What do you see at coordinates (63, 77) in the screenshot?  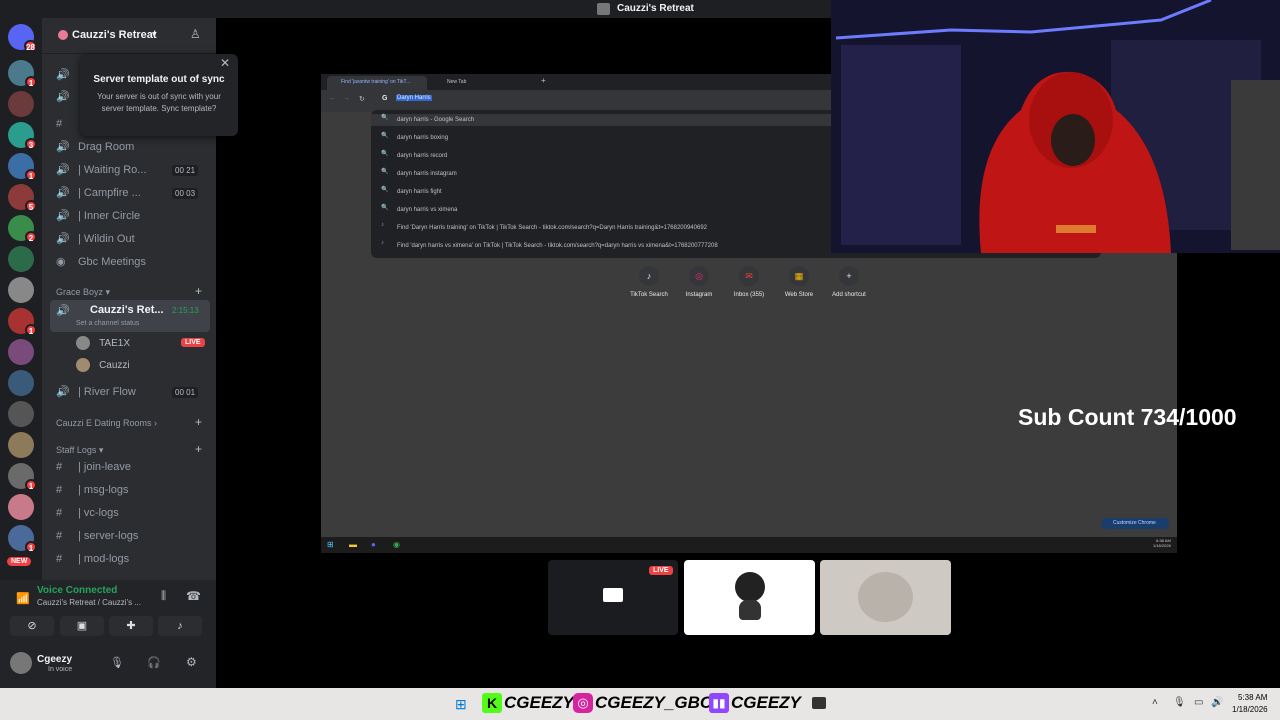 I see `hidden-channel-1: 🔊` at bounding box center [63, 77].